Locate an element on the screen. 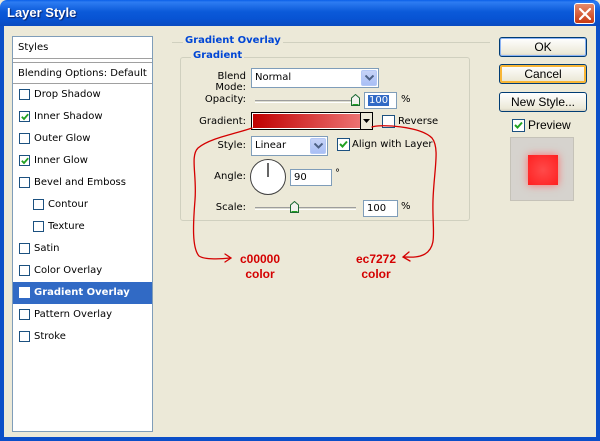 This screenshot has width=600, height=441. scale-slider-thumb is located at coordinates (295, 207).